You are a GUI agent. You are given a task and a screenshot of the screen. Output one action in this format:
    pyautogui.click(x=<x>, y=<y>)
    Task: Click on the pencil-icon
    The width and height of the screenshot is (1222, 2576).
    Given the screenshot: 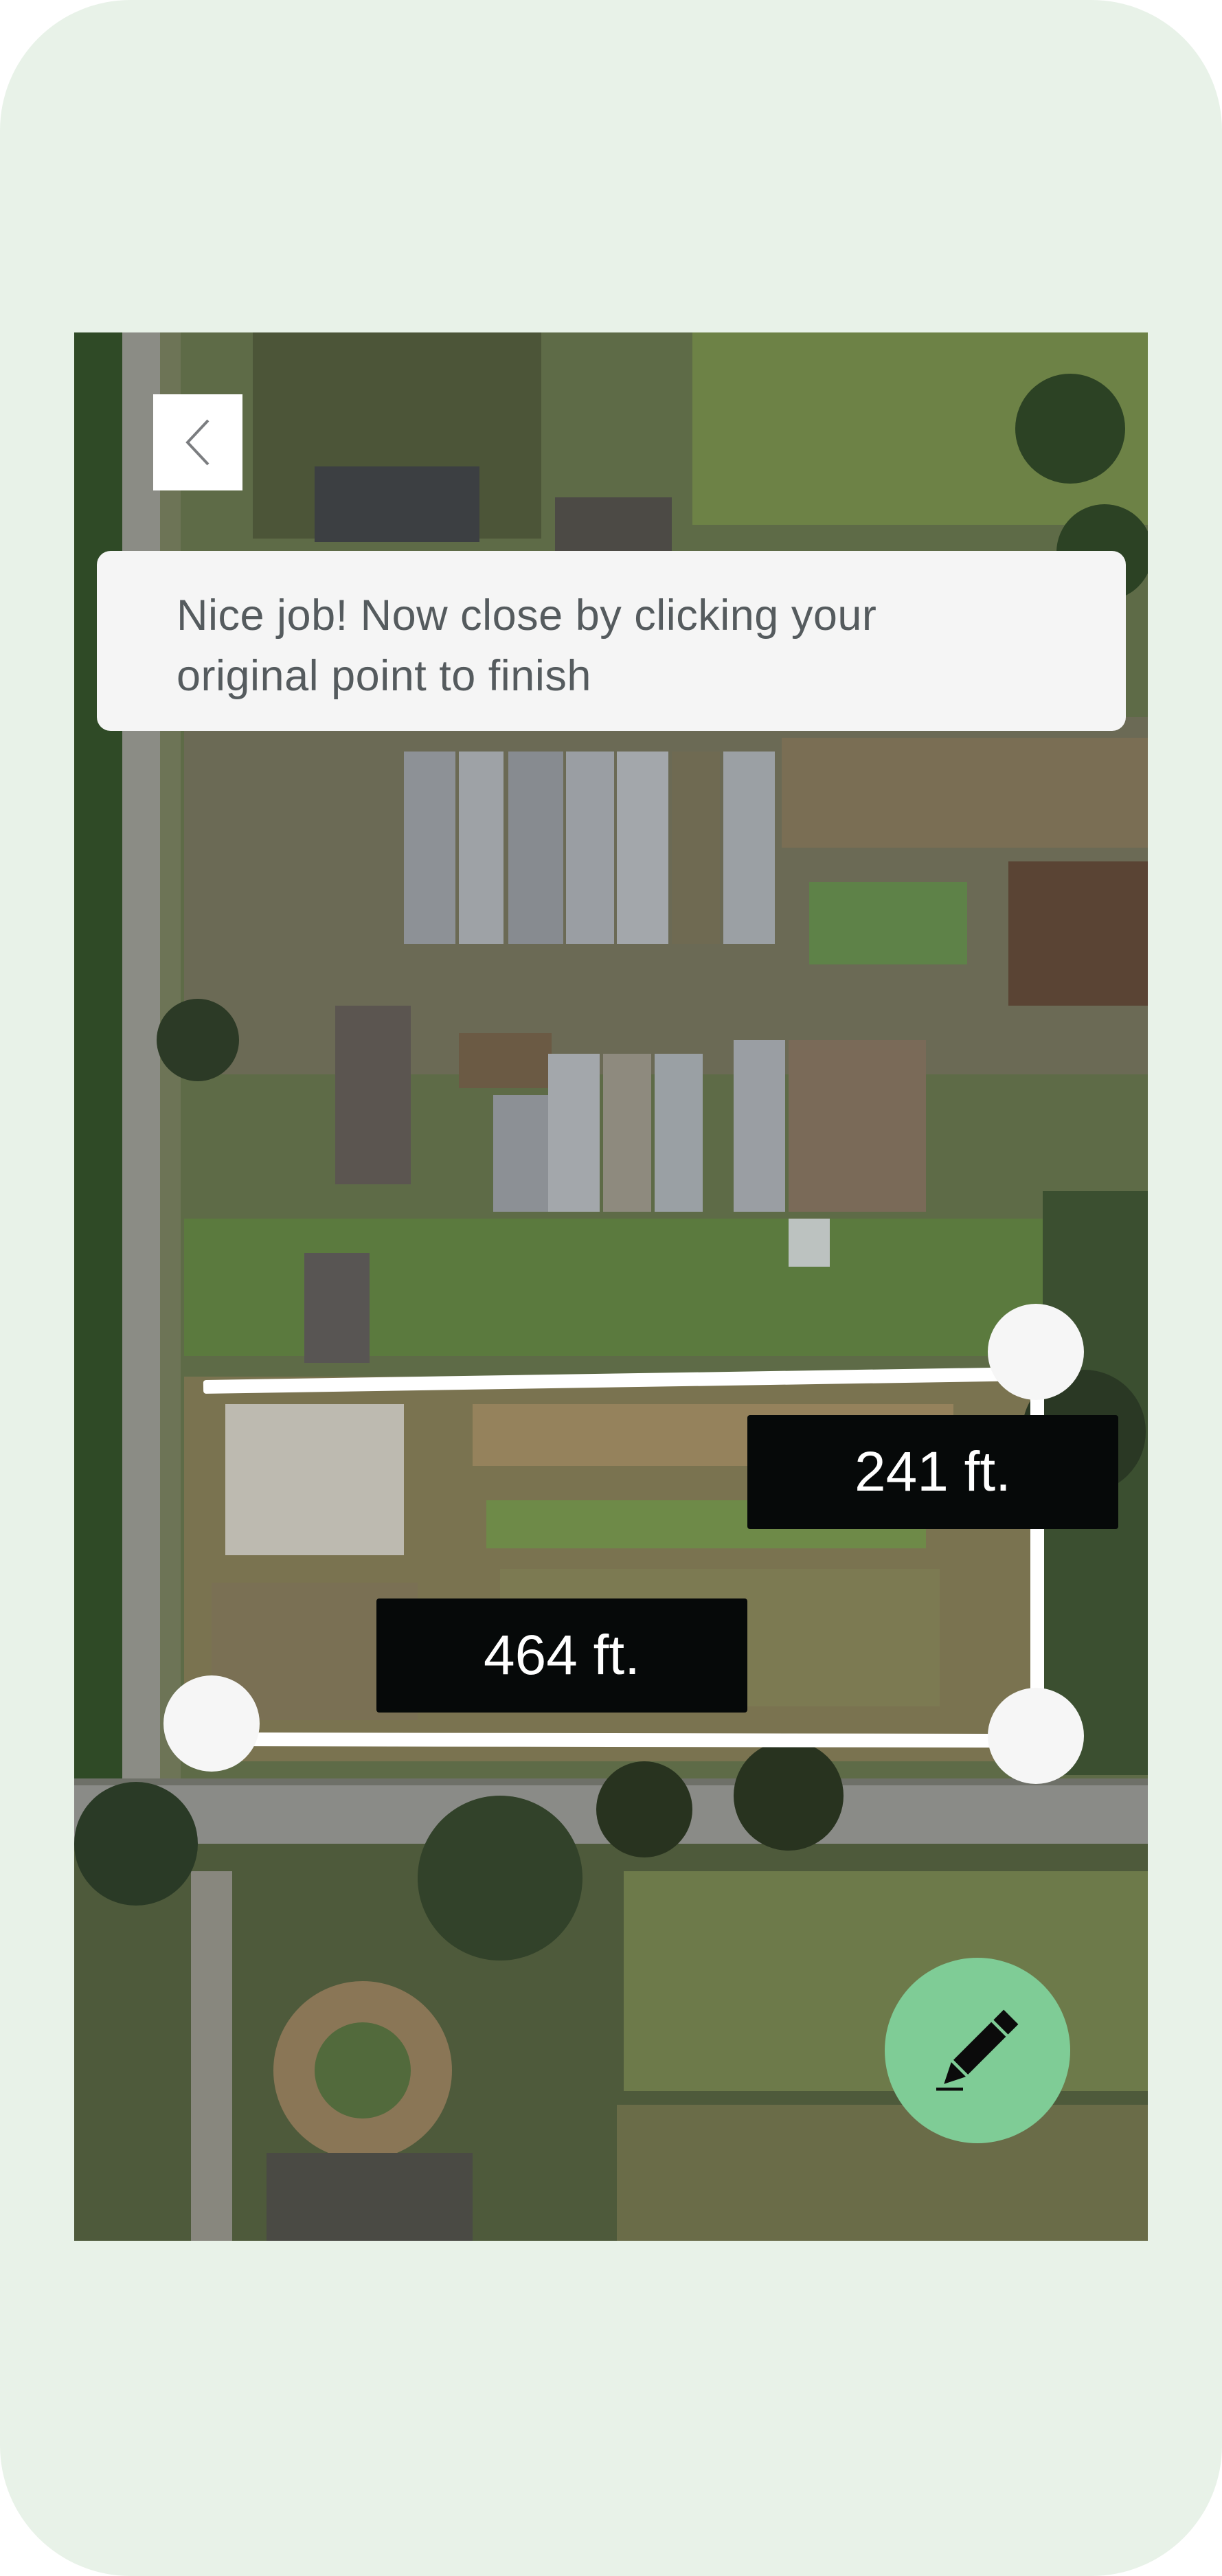 What is the action you would take?
    pyautogui.click(x=978, y=2050)
    